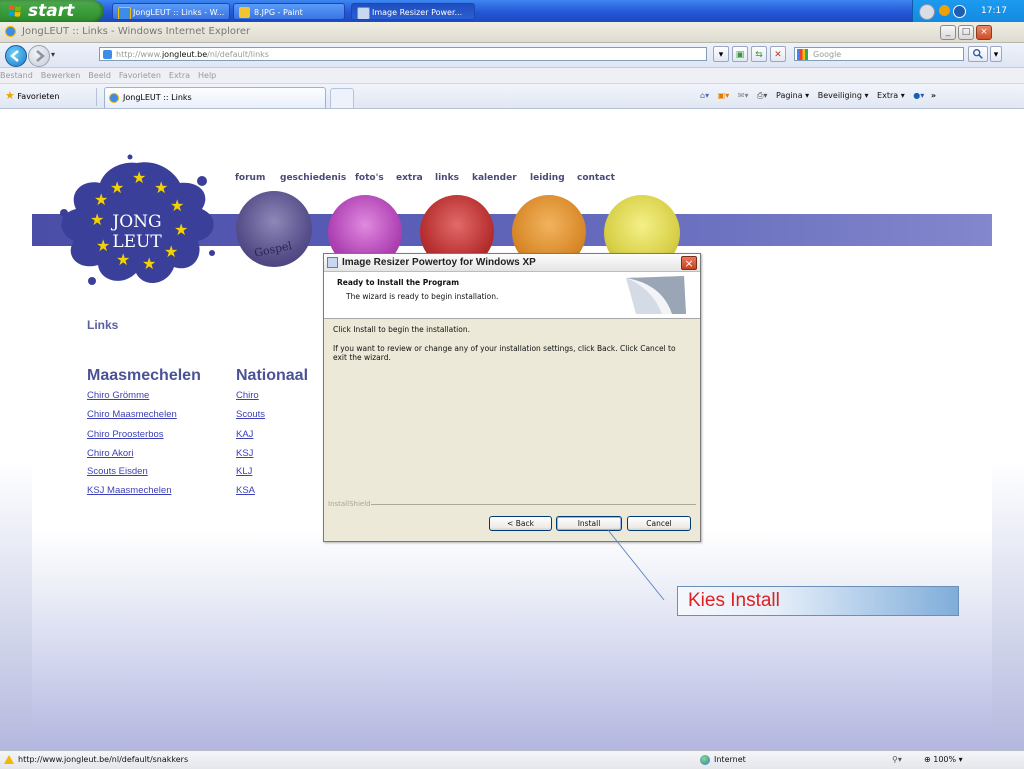  I want to click on maximize-button: □, so click(966, 32).